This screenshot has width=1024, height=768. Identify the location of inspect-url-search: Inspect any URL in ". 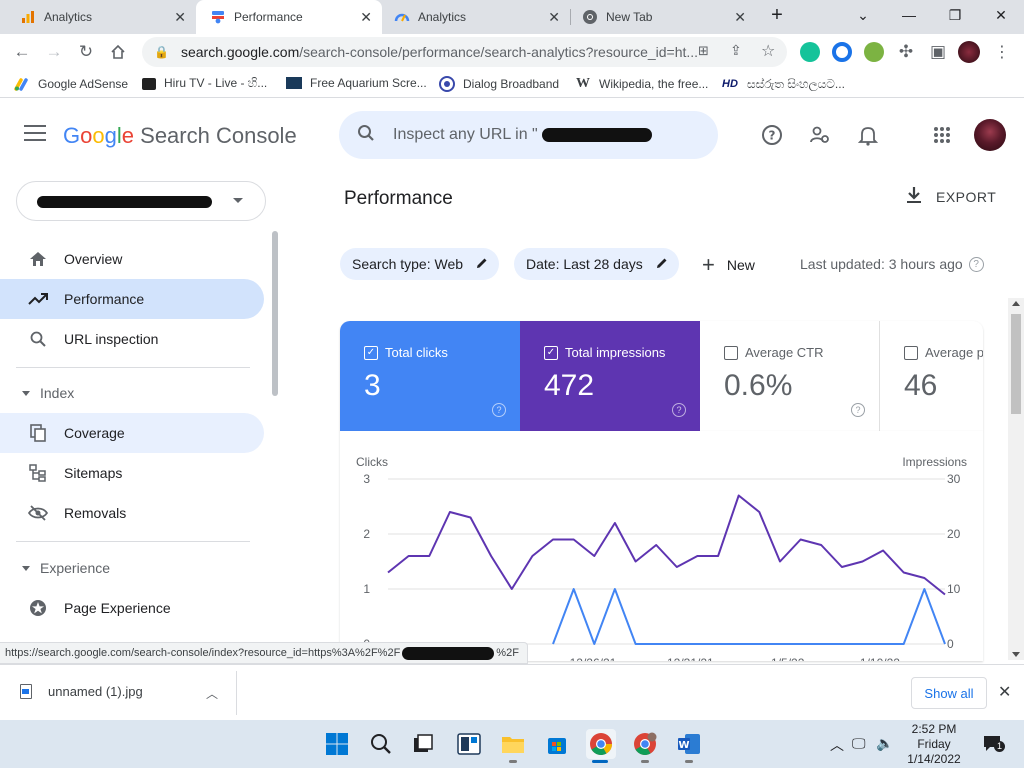
(528, 135).